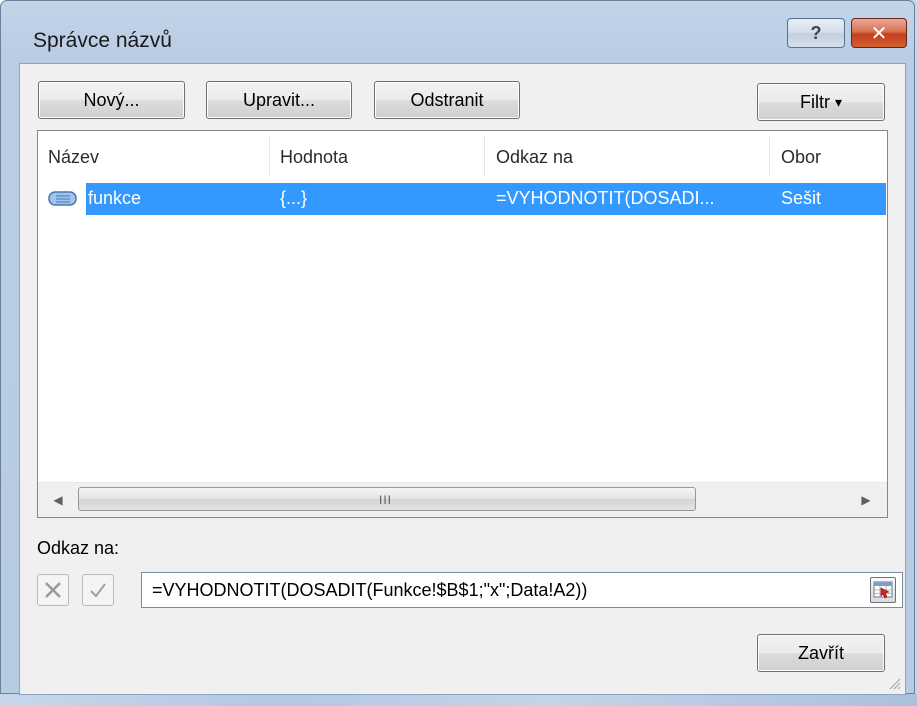 The width and height of the screenshot is (917, 706). Describe the element at coordinates (866, 500) in the screenshot. I see `scroll-right-icon: ▶` at that location.